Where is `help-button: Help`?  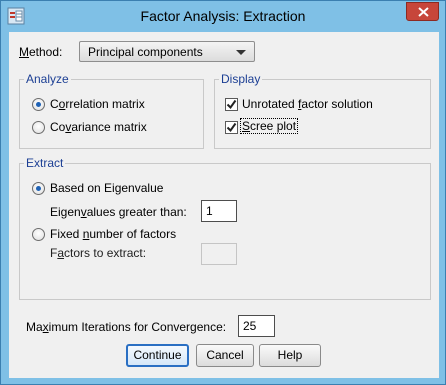 help-button: Help is located at coordinates (290, 355).